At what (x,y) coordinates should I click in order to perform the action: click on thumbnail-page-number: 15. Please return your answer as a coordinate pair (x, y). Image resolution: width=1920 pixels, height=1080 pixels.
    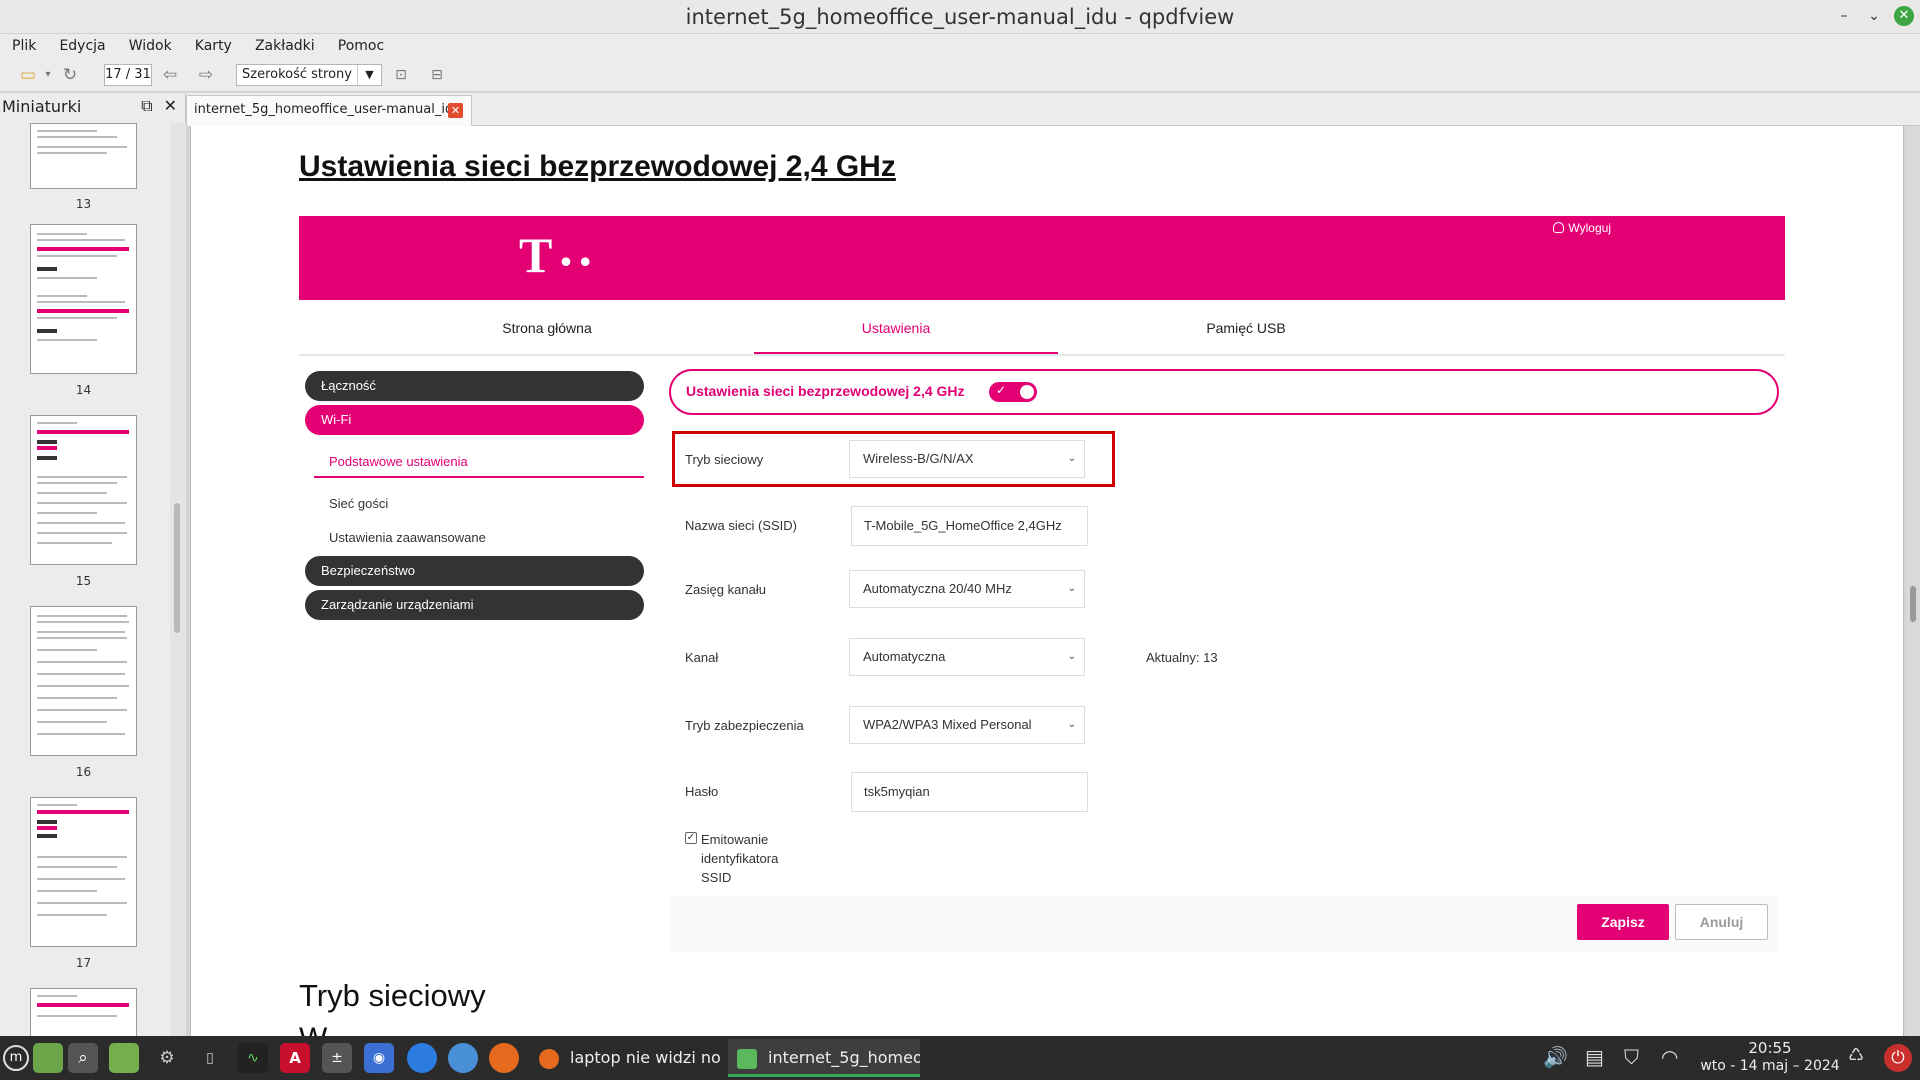
    Looking at the image, I should click on (83, 581).